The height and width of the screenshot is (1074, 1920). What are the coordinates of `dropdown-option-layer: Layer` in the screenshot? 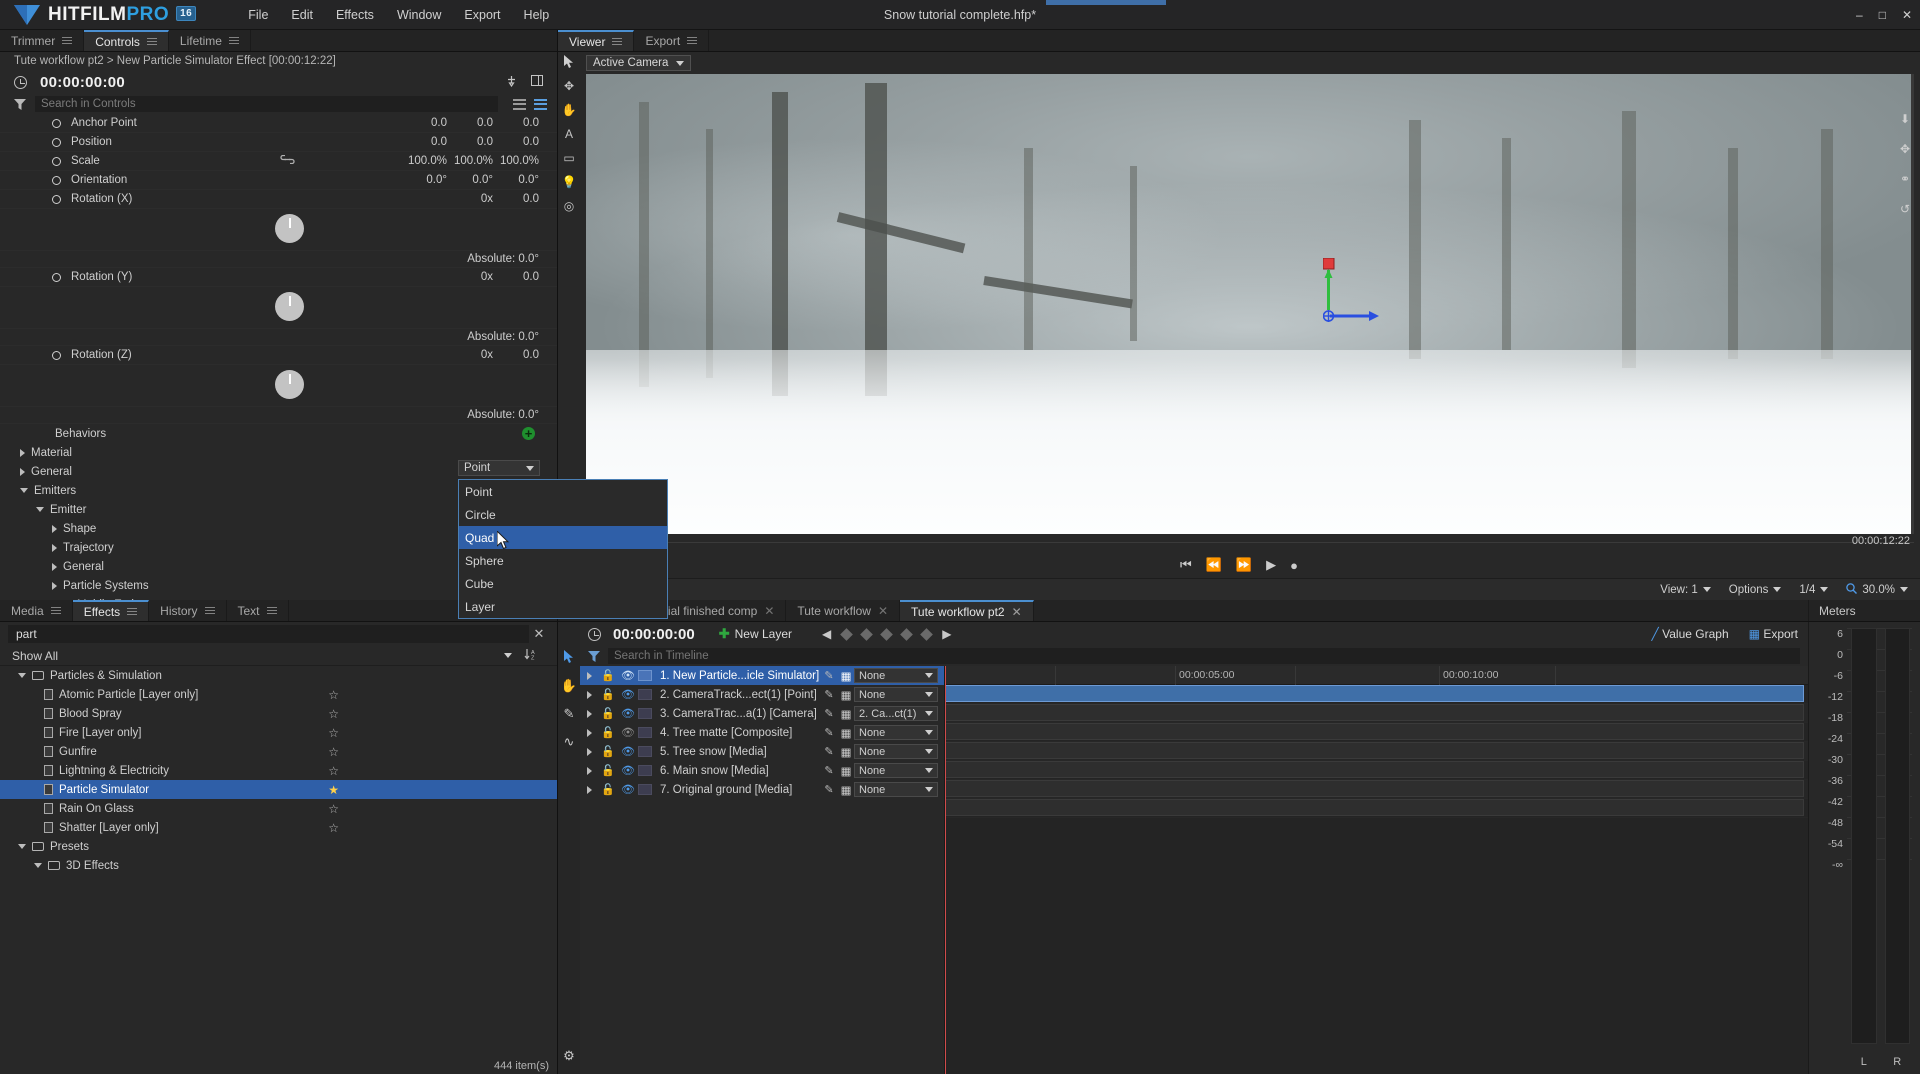 It's located at (563, 606).